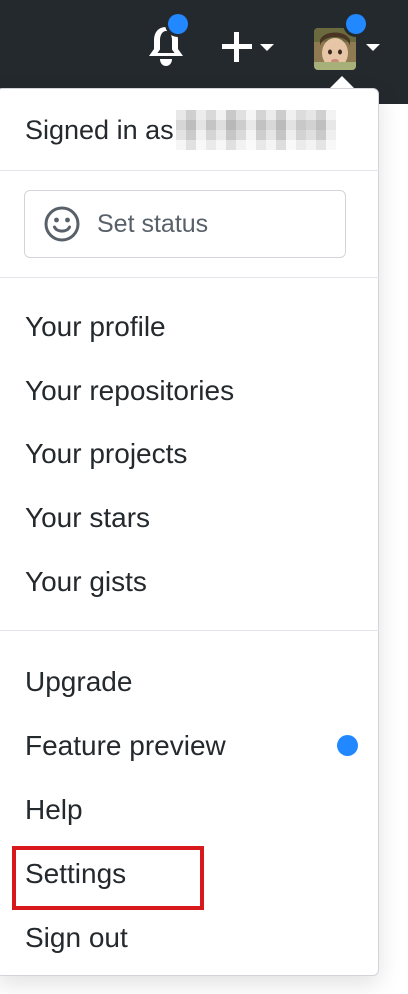 The height and width of the screenshot is (994, 408). I want to click on set-status-label: Set status, so click(153, 223).